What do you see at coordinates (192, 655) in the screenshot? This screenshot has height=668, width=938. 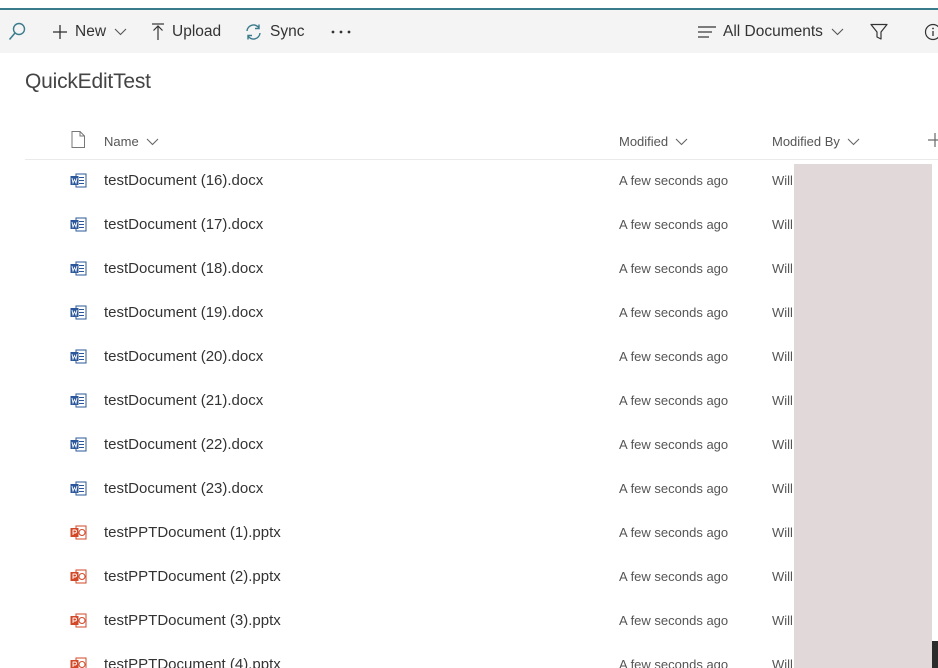 I see `file-name-link: testPPTDocument (4).pptx` at bounding box center [192, 655].